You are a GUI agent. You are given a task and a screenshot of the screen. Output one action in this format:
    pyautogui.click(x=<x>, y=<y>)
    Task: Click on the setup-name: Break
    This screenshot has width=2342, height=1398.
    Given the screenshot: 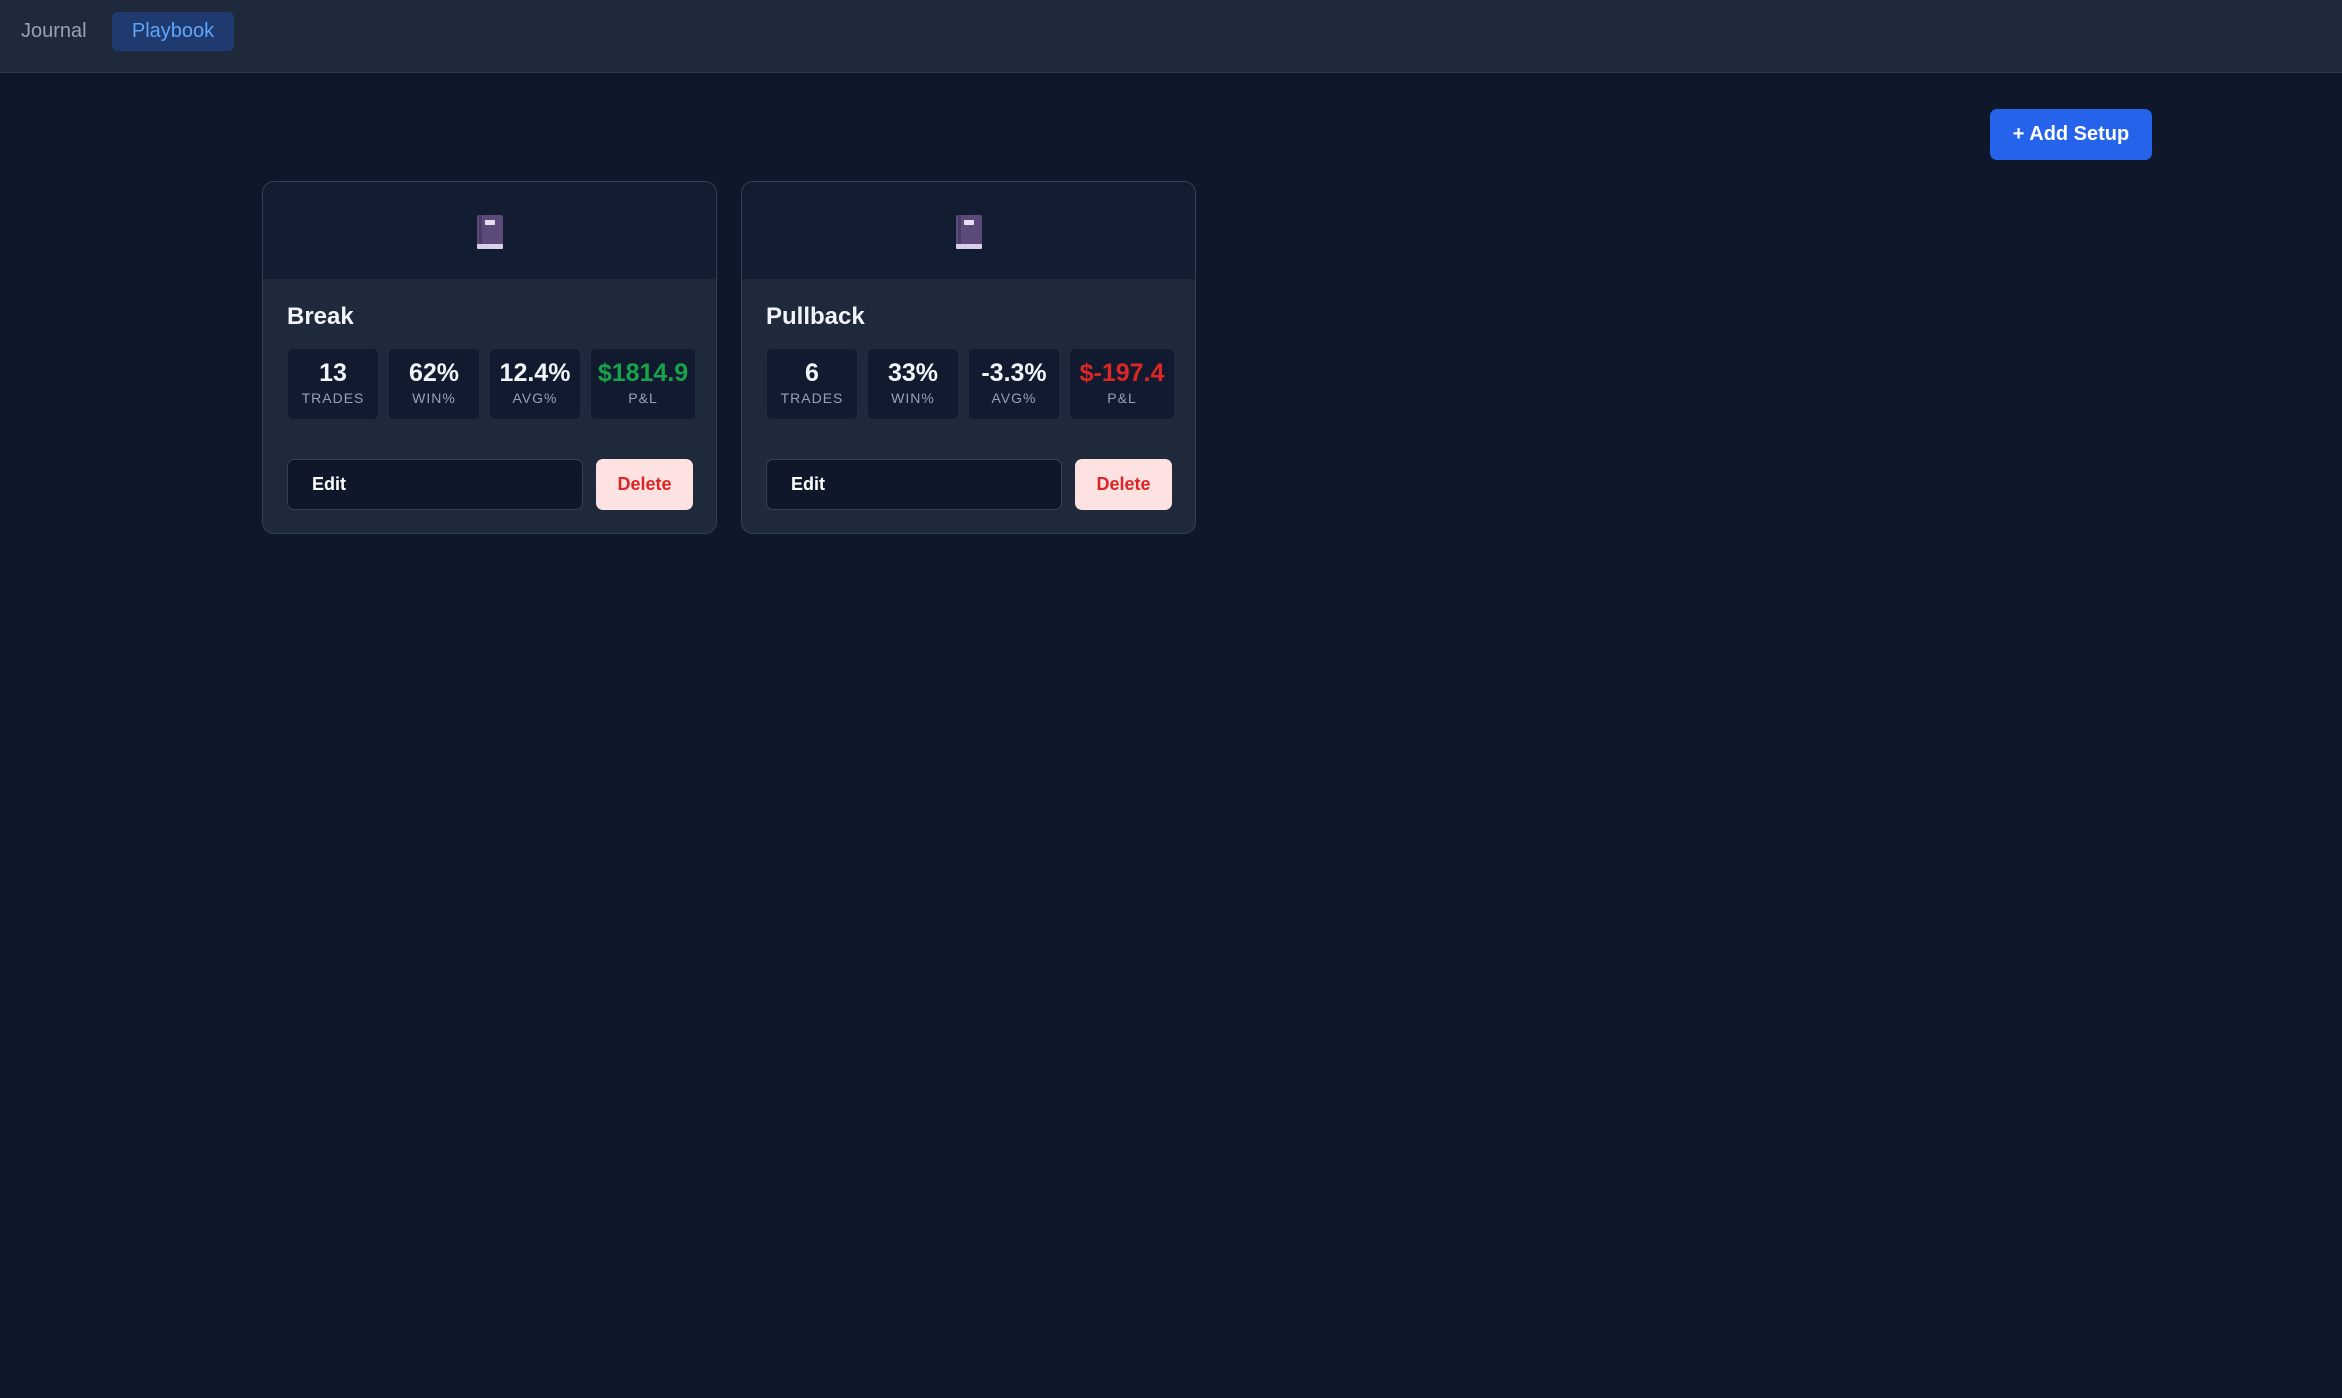 What is the action you would take?
    pyautogui.click(x=320, y=316)
    